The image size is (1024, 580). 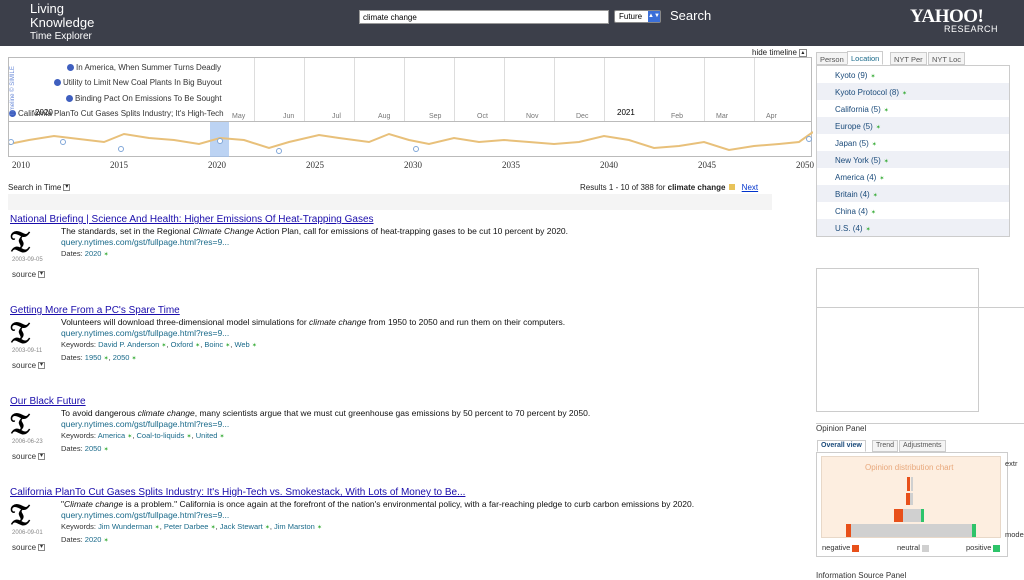 I want to click on location-facet-item: Kyoto (9) ✶, so click(x=913, y=74).